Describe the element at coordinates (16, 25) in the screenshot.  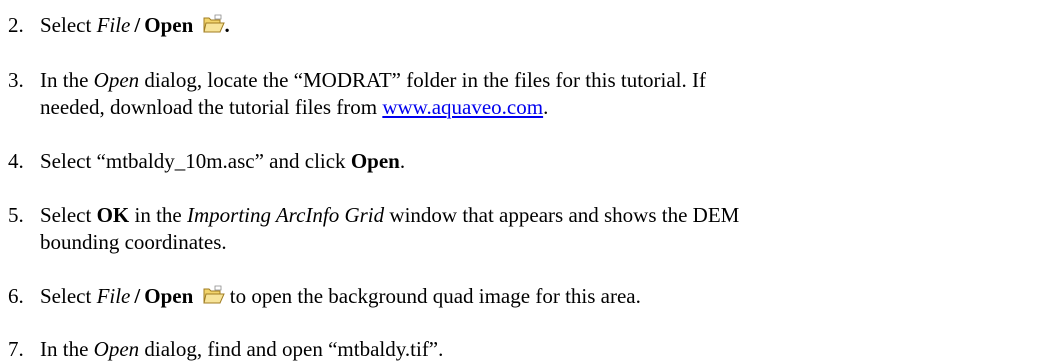
I see `step-number: 2.` at that location.